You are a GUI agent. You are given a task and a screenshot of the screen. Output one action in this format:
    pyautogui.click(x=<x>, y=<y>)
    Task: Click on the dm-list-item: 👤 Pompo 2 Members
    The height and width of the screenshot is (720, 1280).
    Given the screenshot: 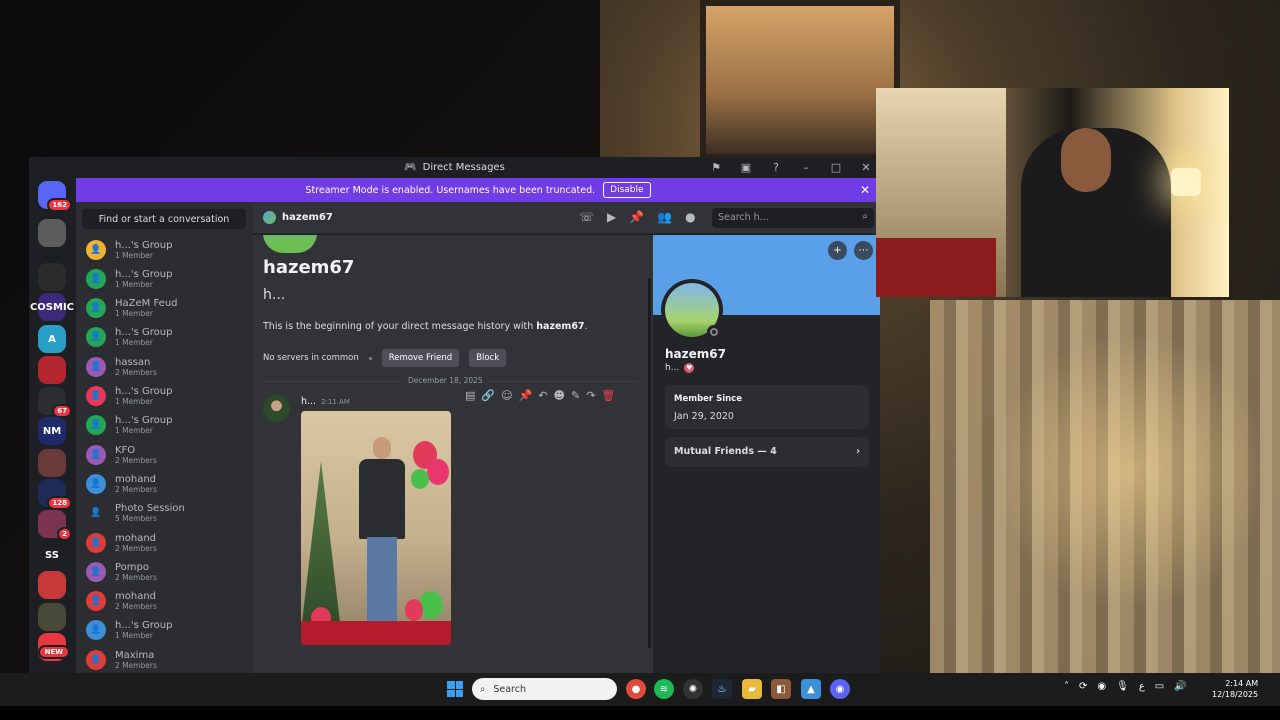 What is the action you would take?
    pyautogui.click(x=167, y=571)
    